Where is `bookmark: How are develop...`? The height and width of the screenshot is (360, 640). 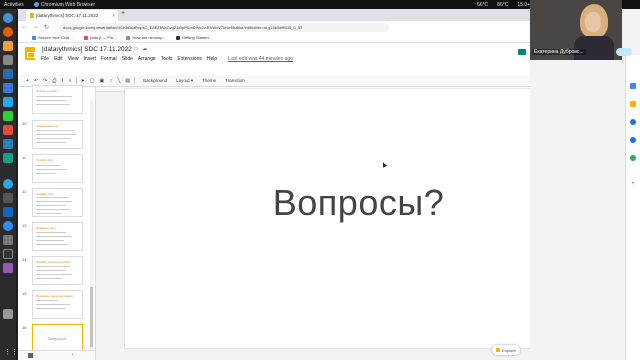
bookmark: How are develop... is located at coordinates (146, 37).